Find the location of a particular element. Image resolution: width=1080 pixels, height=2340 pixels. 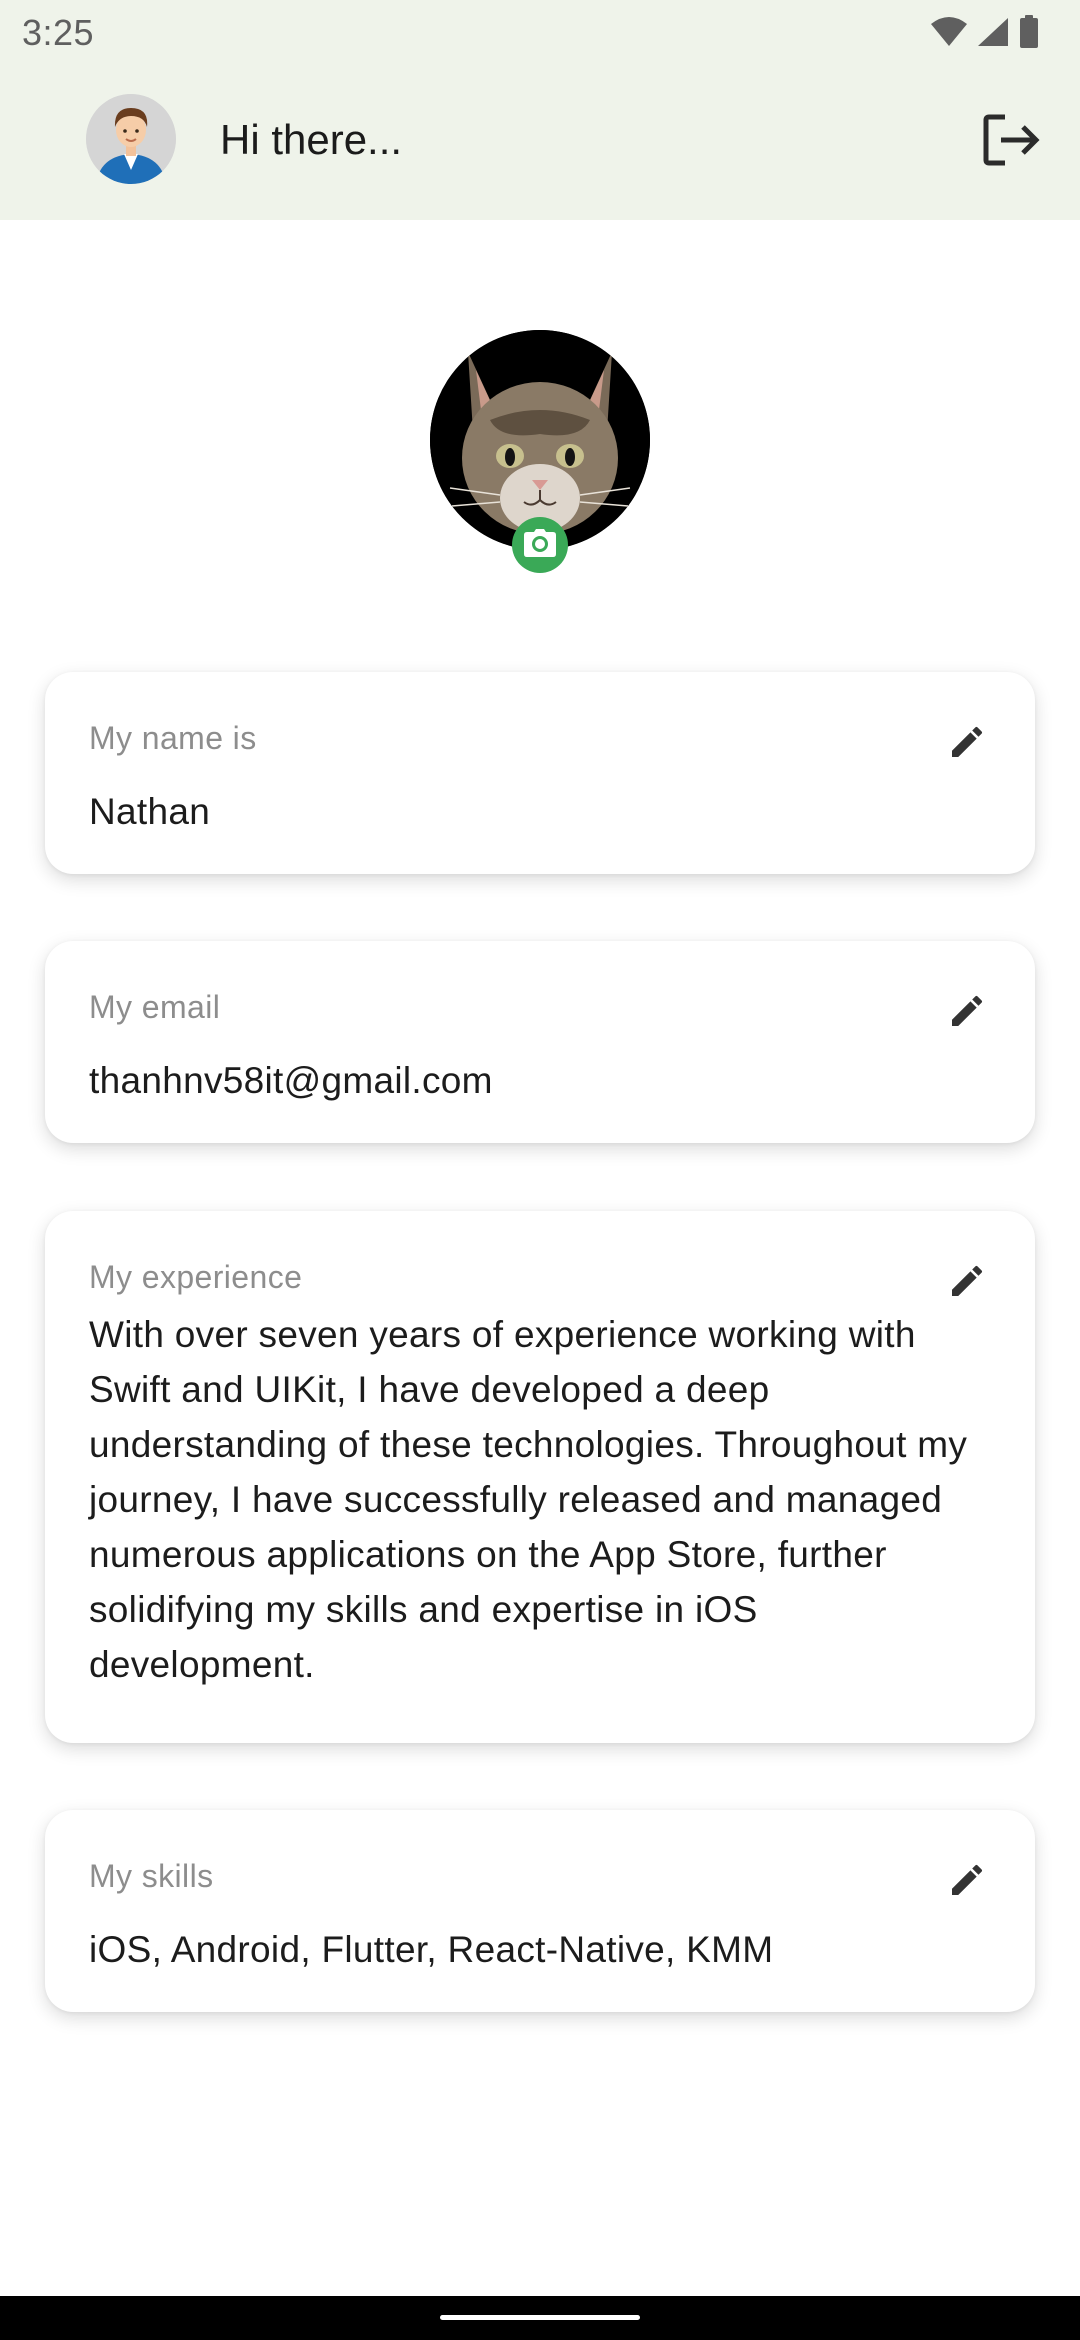

system-nav-bar is located at coordinates (540, 2318).